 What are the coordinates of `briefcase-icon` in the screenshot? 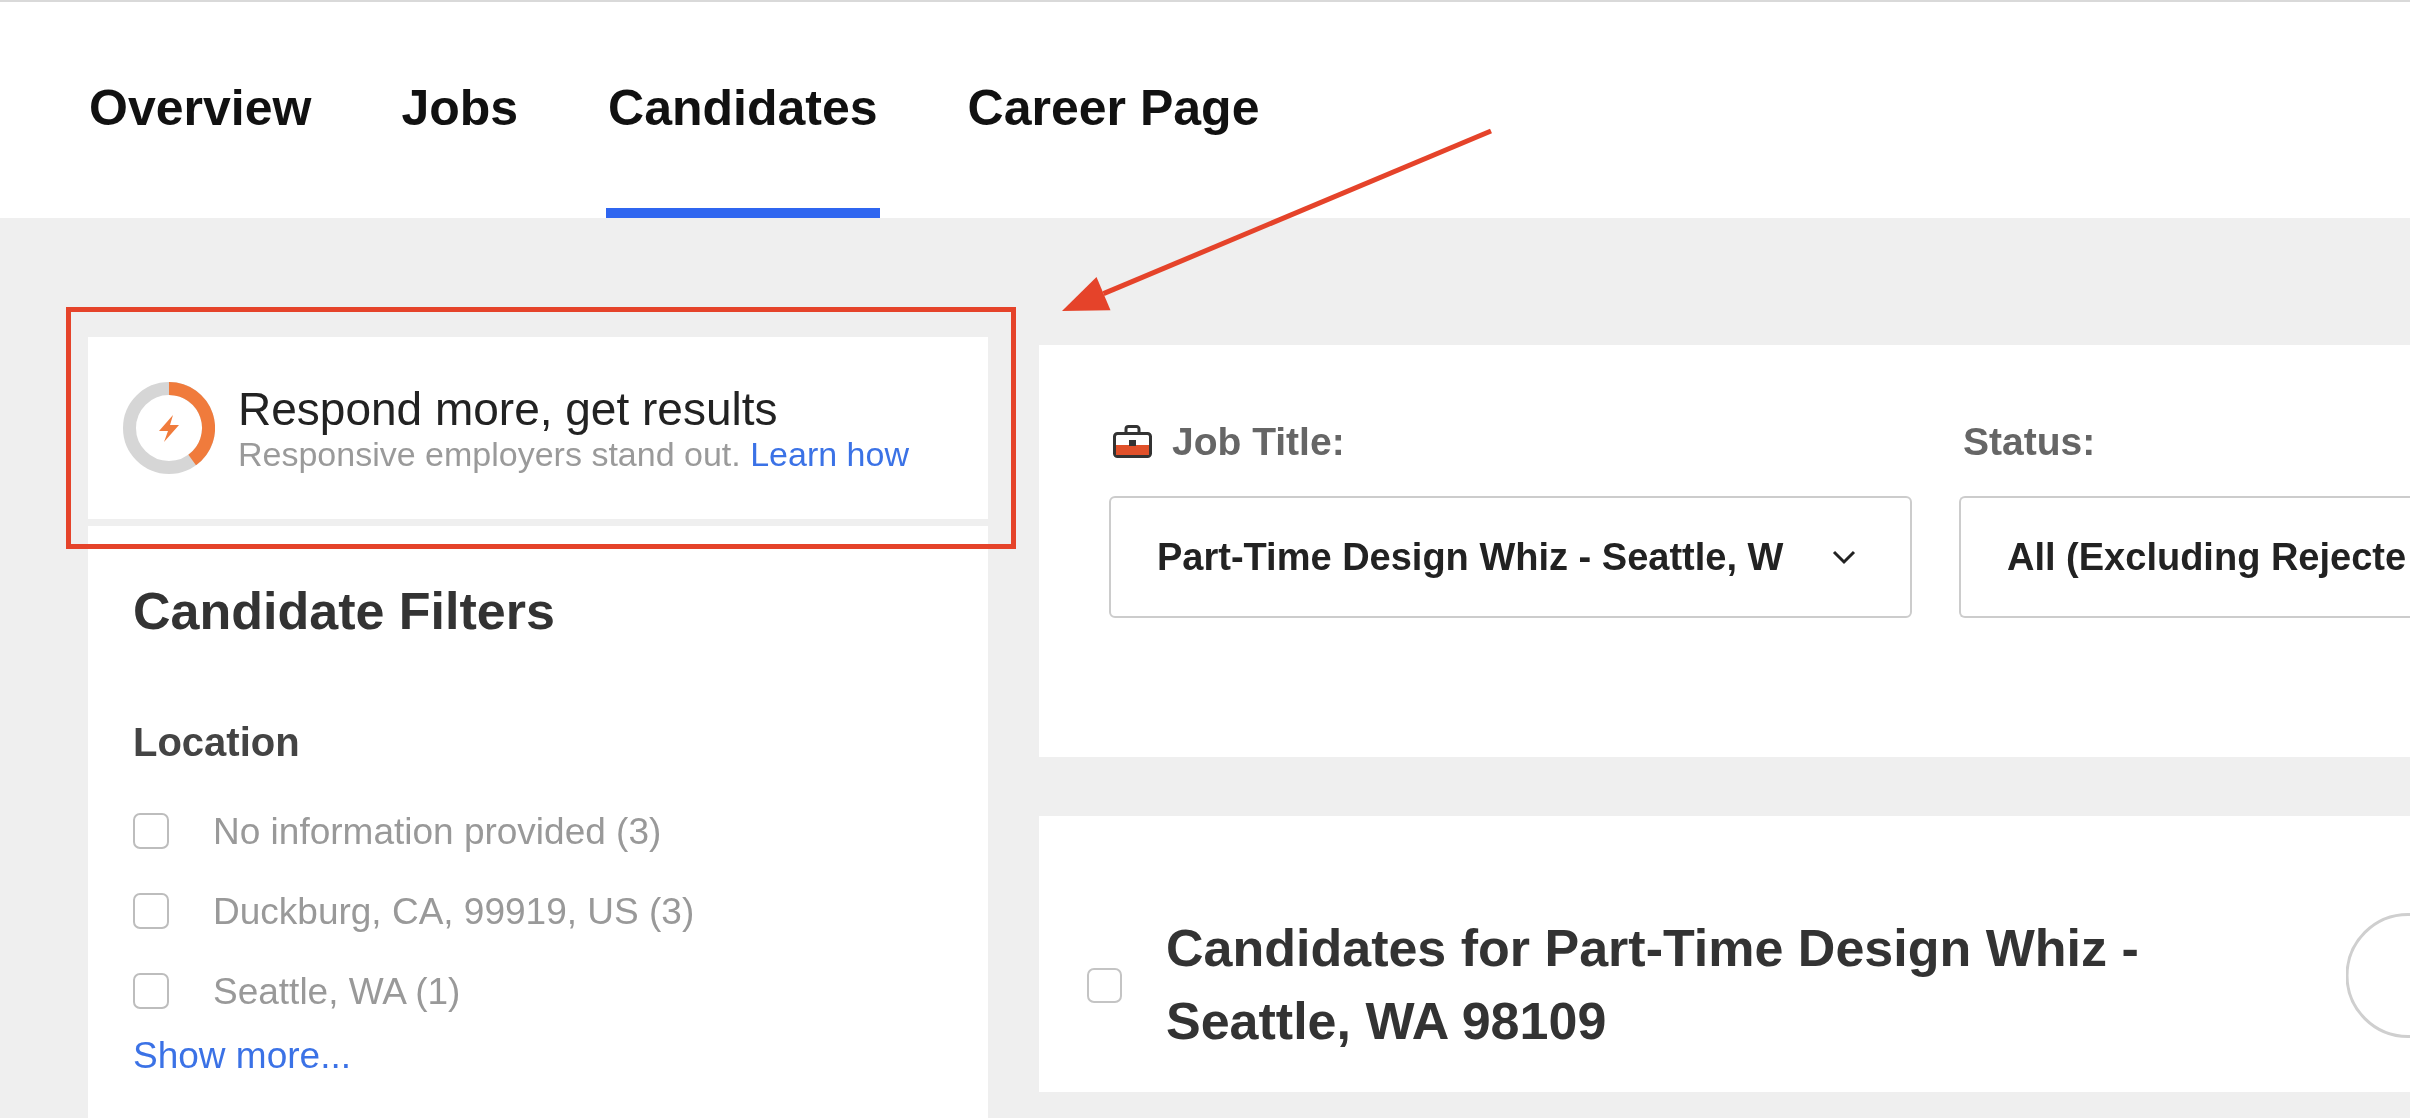 It's located at (1132, 441).